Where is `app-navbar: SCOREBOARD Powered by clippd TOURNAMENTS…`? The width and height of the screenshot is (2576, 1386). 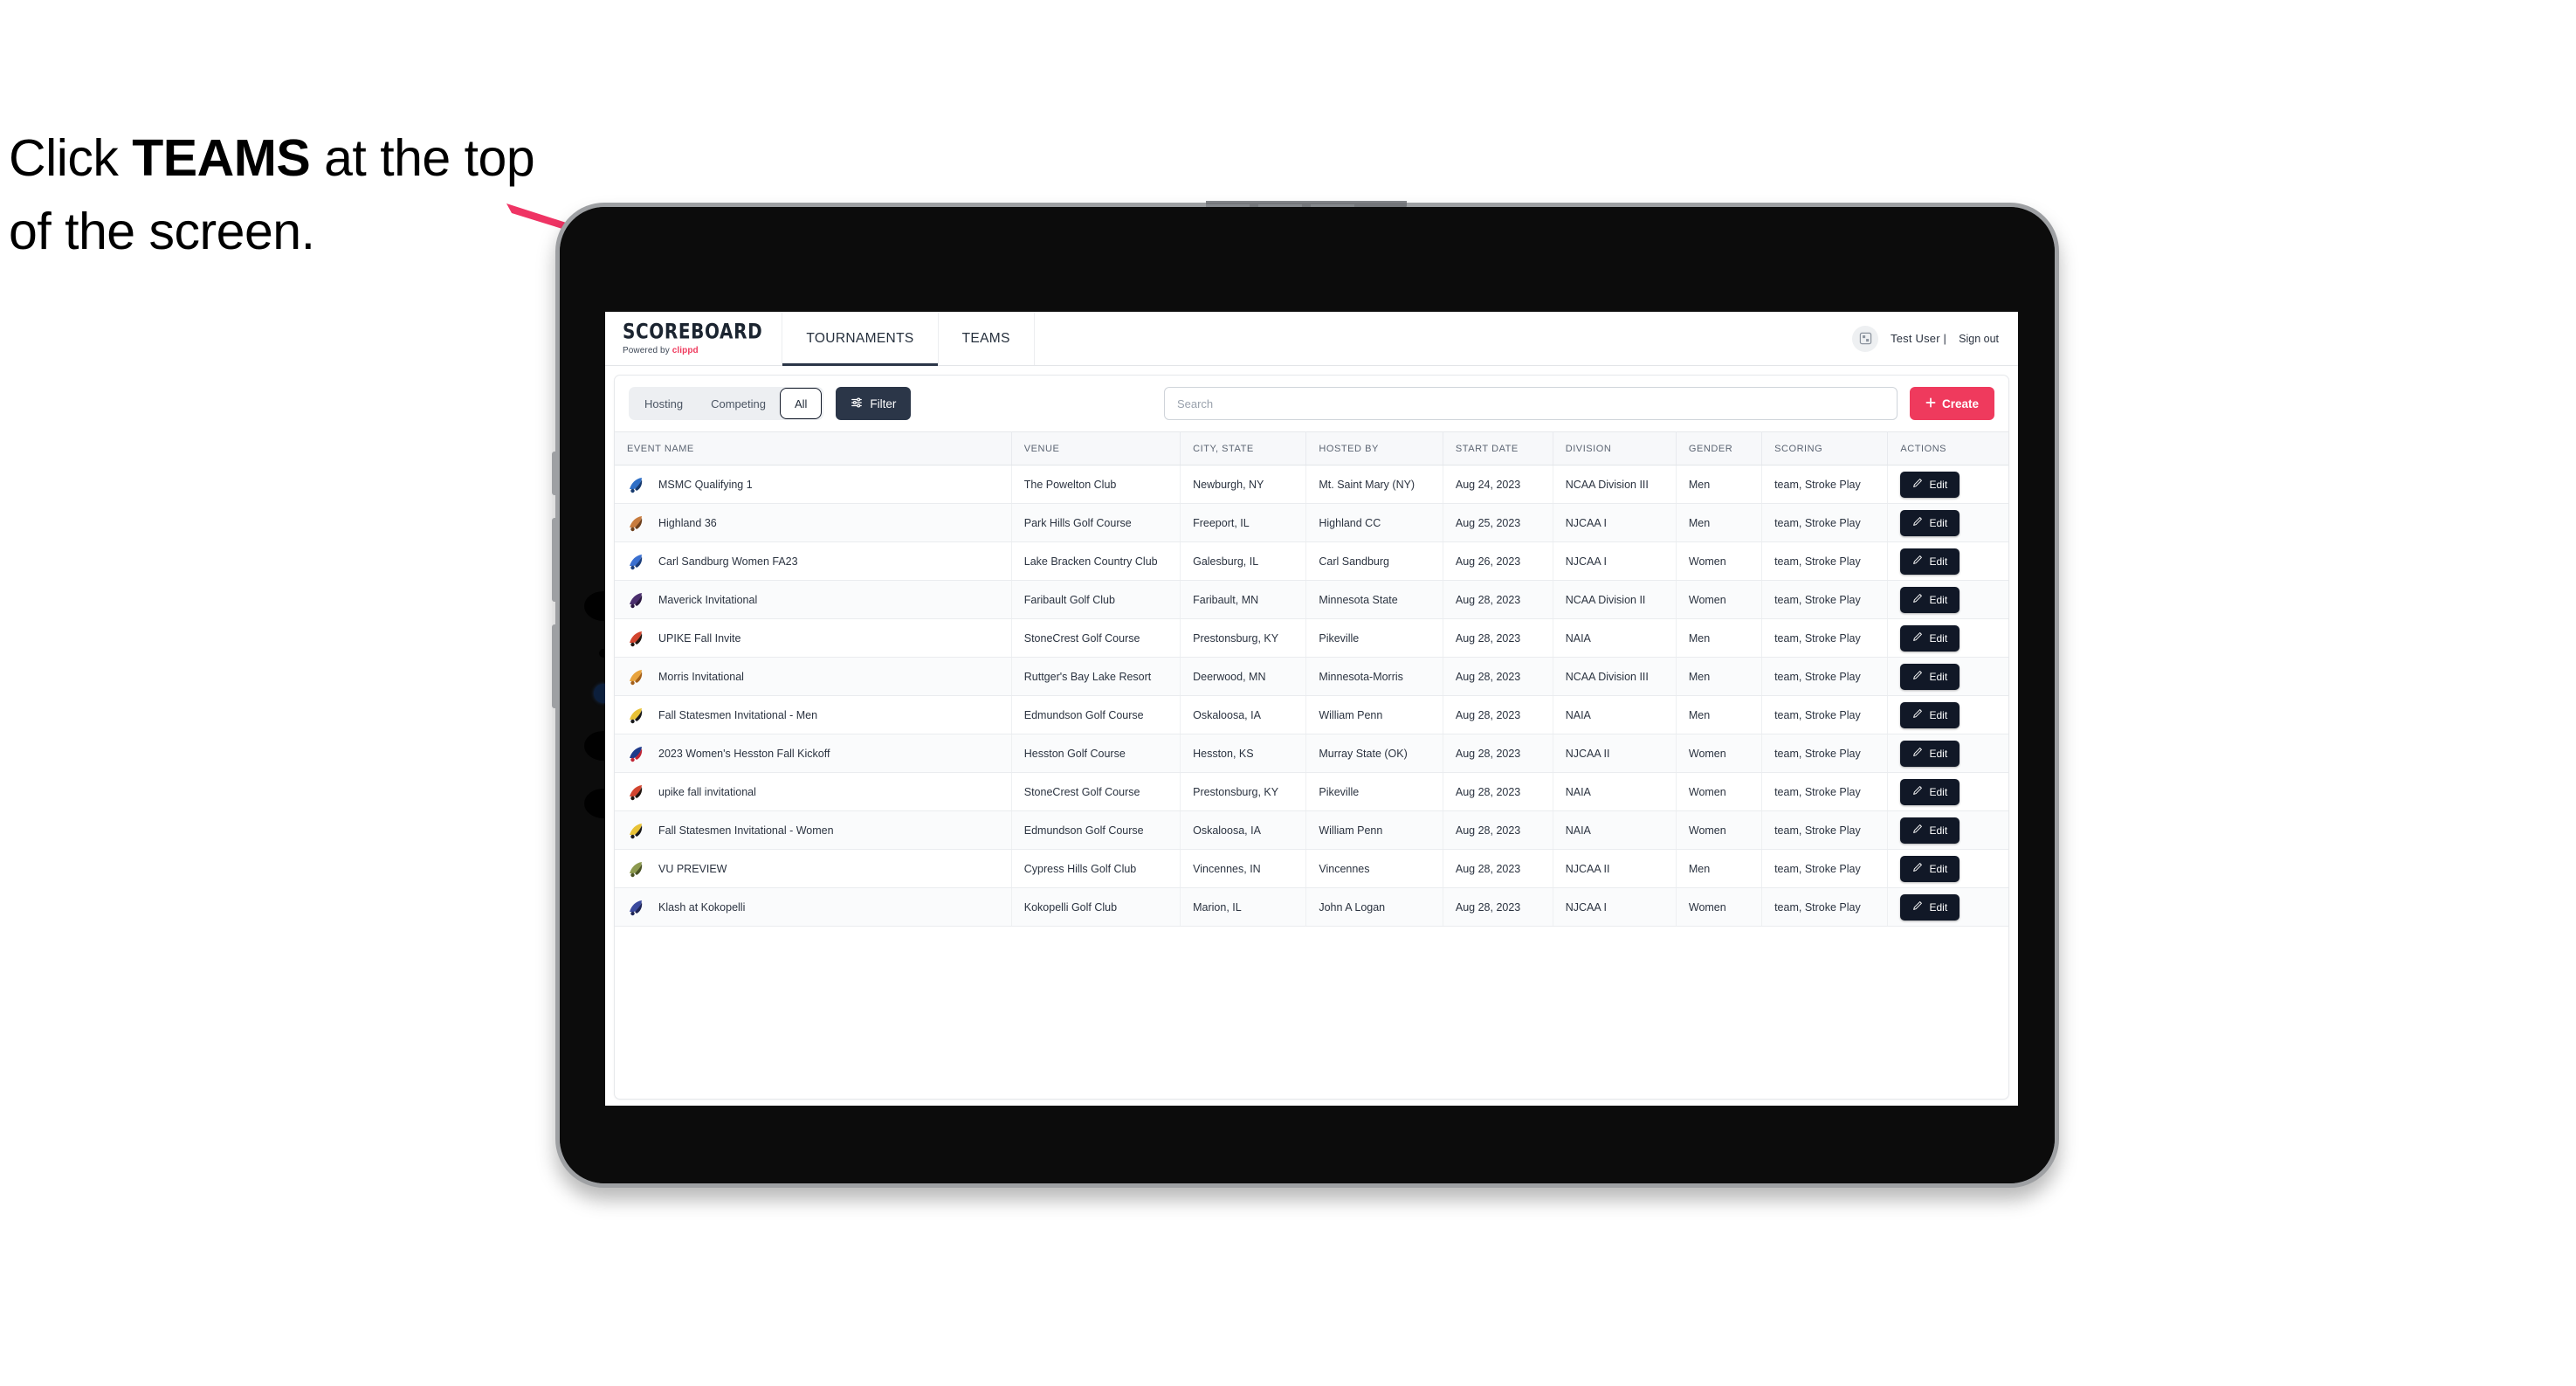
app-navbar: SCOREBOARD Powered by clippd TOURNAMENTS… is located at coordinates (1311, 339).